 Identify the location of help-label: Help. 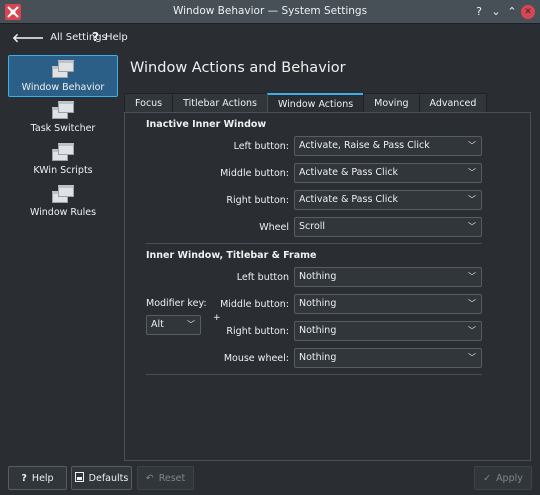
(116, 37).